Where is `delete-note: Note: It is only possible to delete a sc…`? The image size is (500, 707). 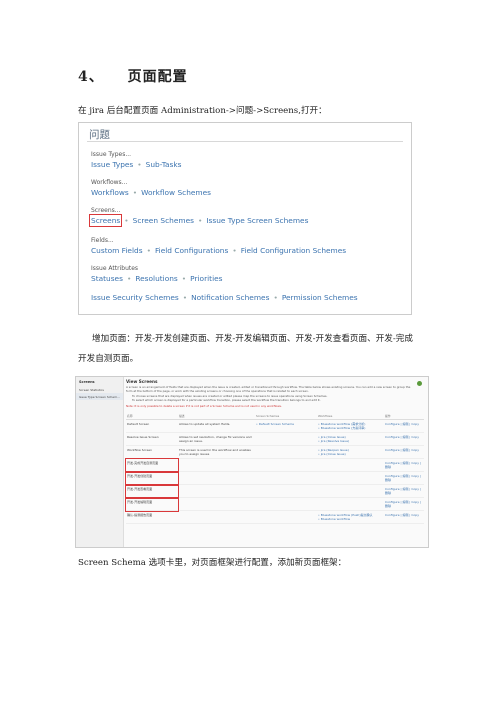 delete-note: Note: It is only possible to delete a sc… is located at coordinates (204, 406).